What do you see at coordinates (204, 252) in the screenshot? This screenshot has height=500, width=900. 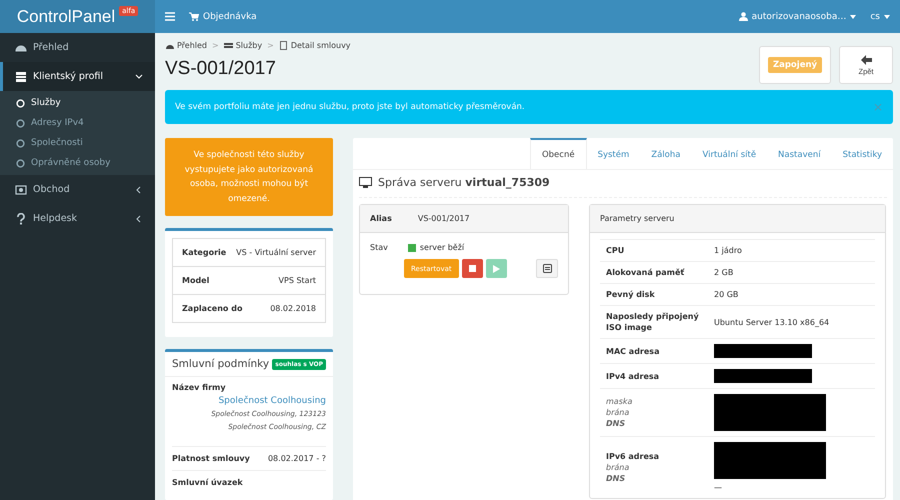 I see `info-label: Kategorie` at bounding box center [204, 252].